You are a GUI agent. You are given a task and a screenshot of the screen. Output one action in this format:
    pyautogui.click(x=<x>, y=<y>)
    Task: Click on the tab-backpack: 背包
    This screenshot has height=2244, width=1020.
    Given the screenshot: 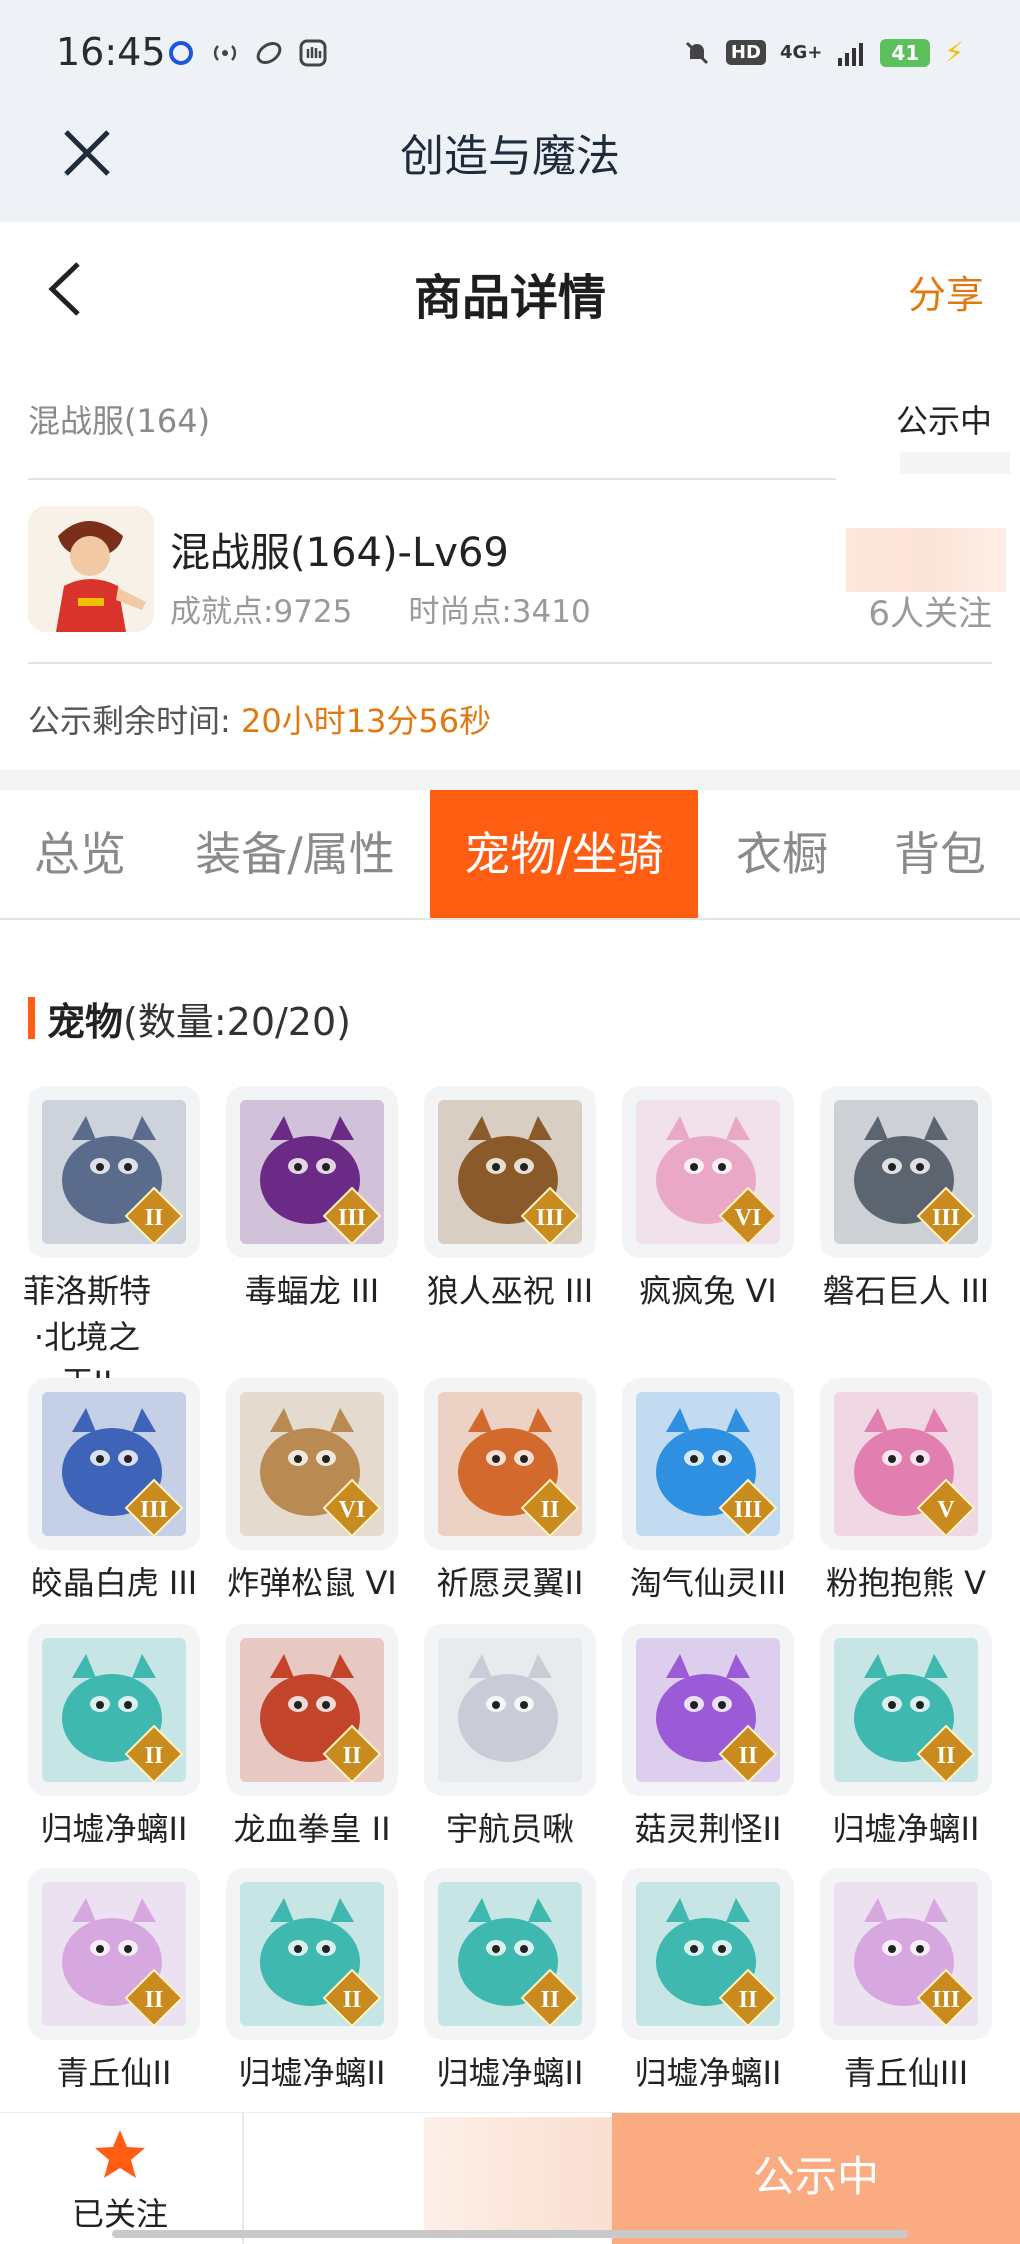 What is the action you would take?
    pyautogui.click(x=940, y=854)
    